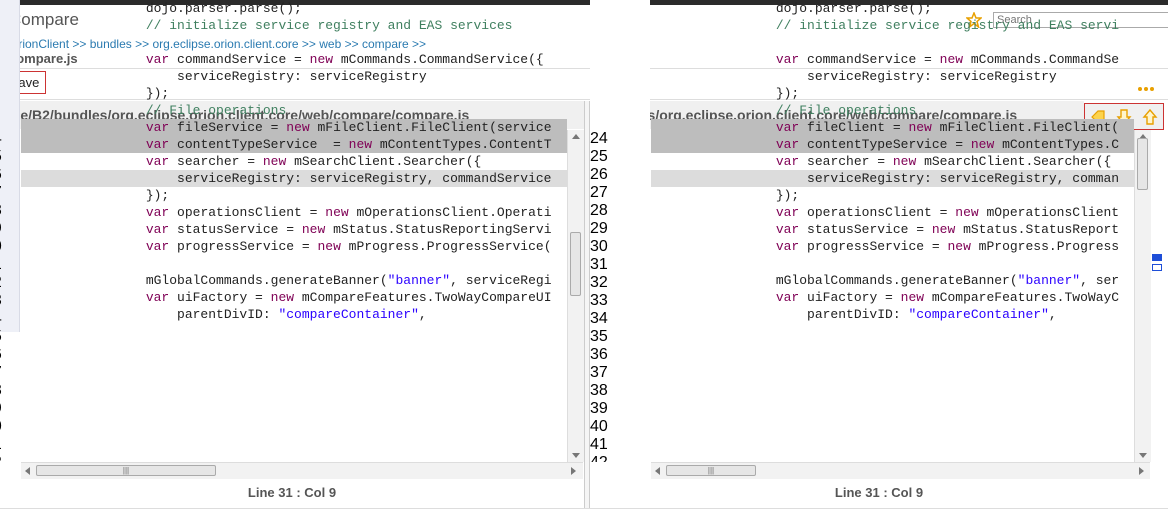  I want to click on right-vertical-scrollbar, so click(1142, 296).